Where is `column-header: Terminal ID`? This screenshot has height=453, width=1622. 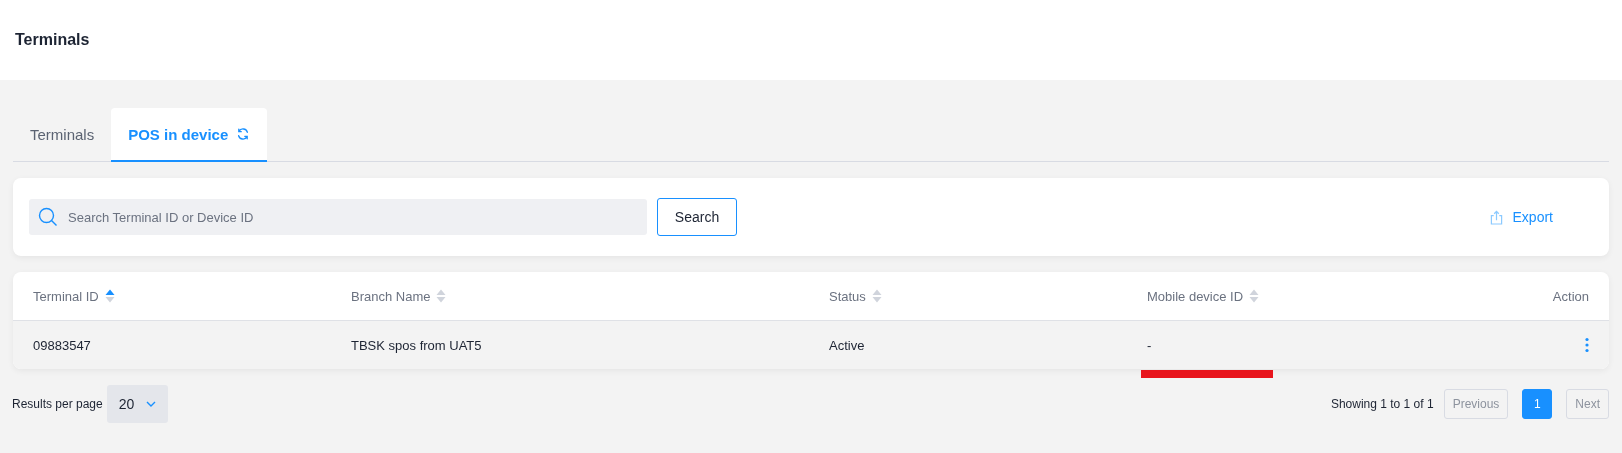 column-header: Terminal ID is located at coordinates (66, 296).